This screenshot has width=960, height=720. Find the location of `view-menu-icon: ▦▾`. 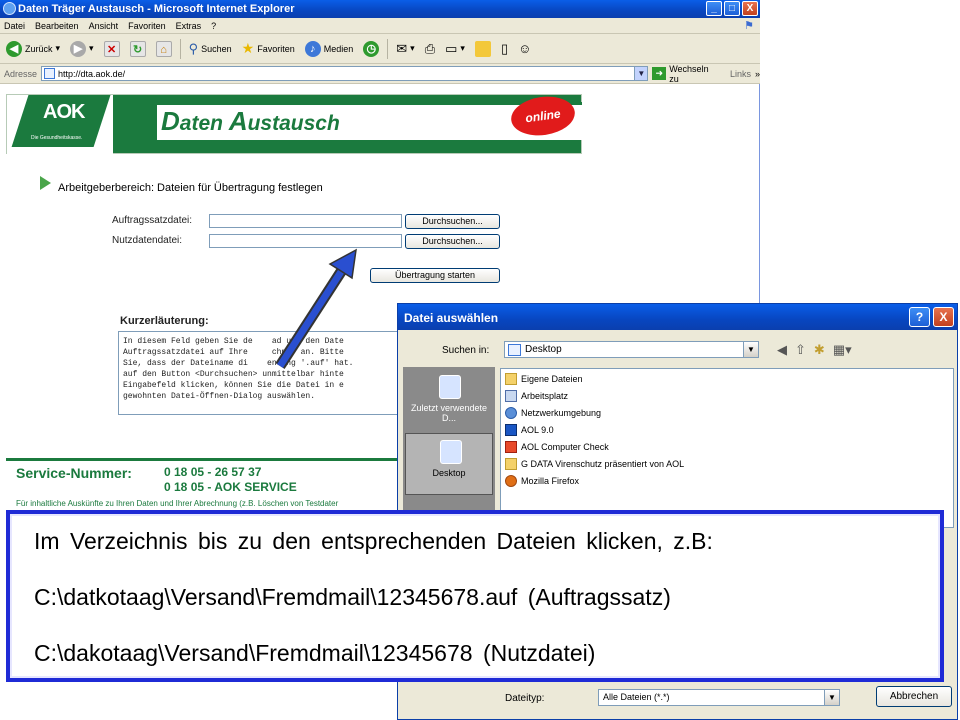

view-menu-icon: ▦▾ is located at coordinates (842, 350).